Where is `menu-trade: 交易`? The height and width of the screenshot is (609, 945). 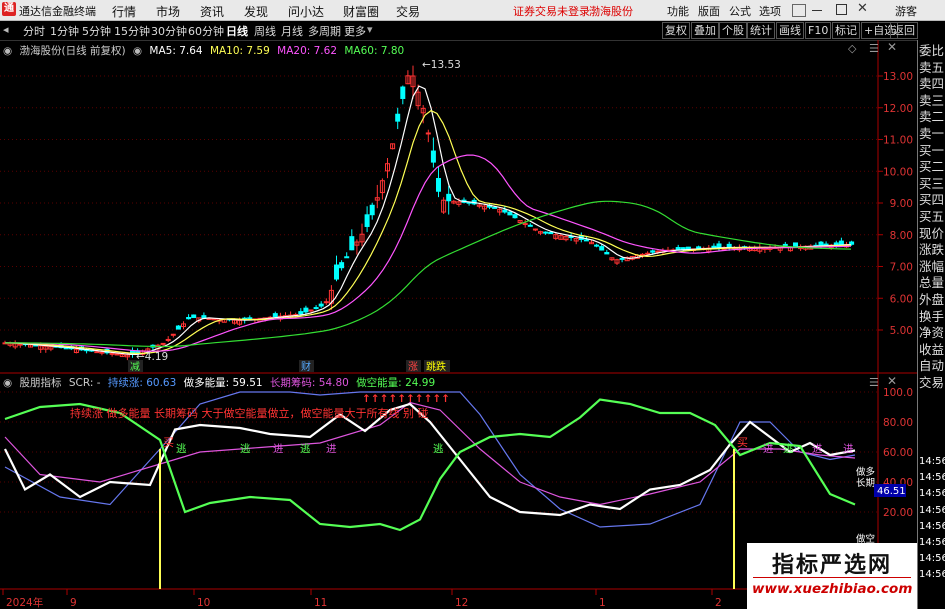 menu-trade: 交易 is located at coordinates (408, 11).